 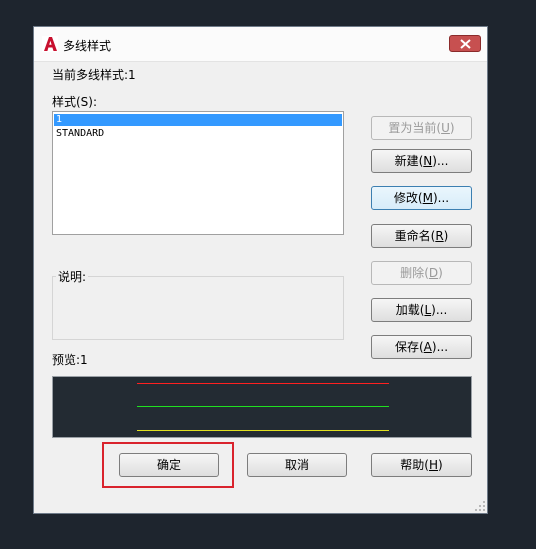 I want to click on preview-line-green, so click(x=263, y=406).